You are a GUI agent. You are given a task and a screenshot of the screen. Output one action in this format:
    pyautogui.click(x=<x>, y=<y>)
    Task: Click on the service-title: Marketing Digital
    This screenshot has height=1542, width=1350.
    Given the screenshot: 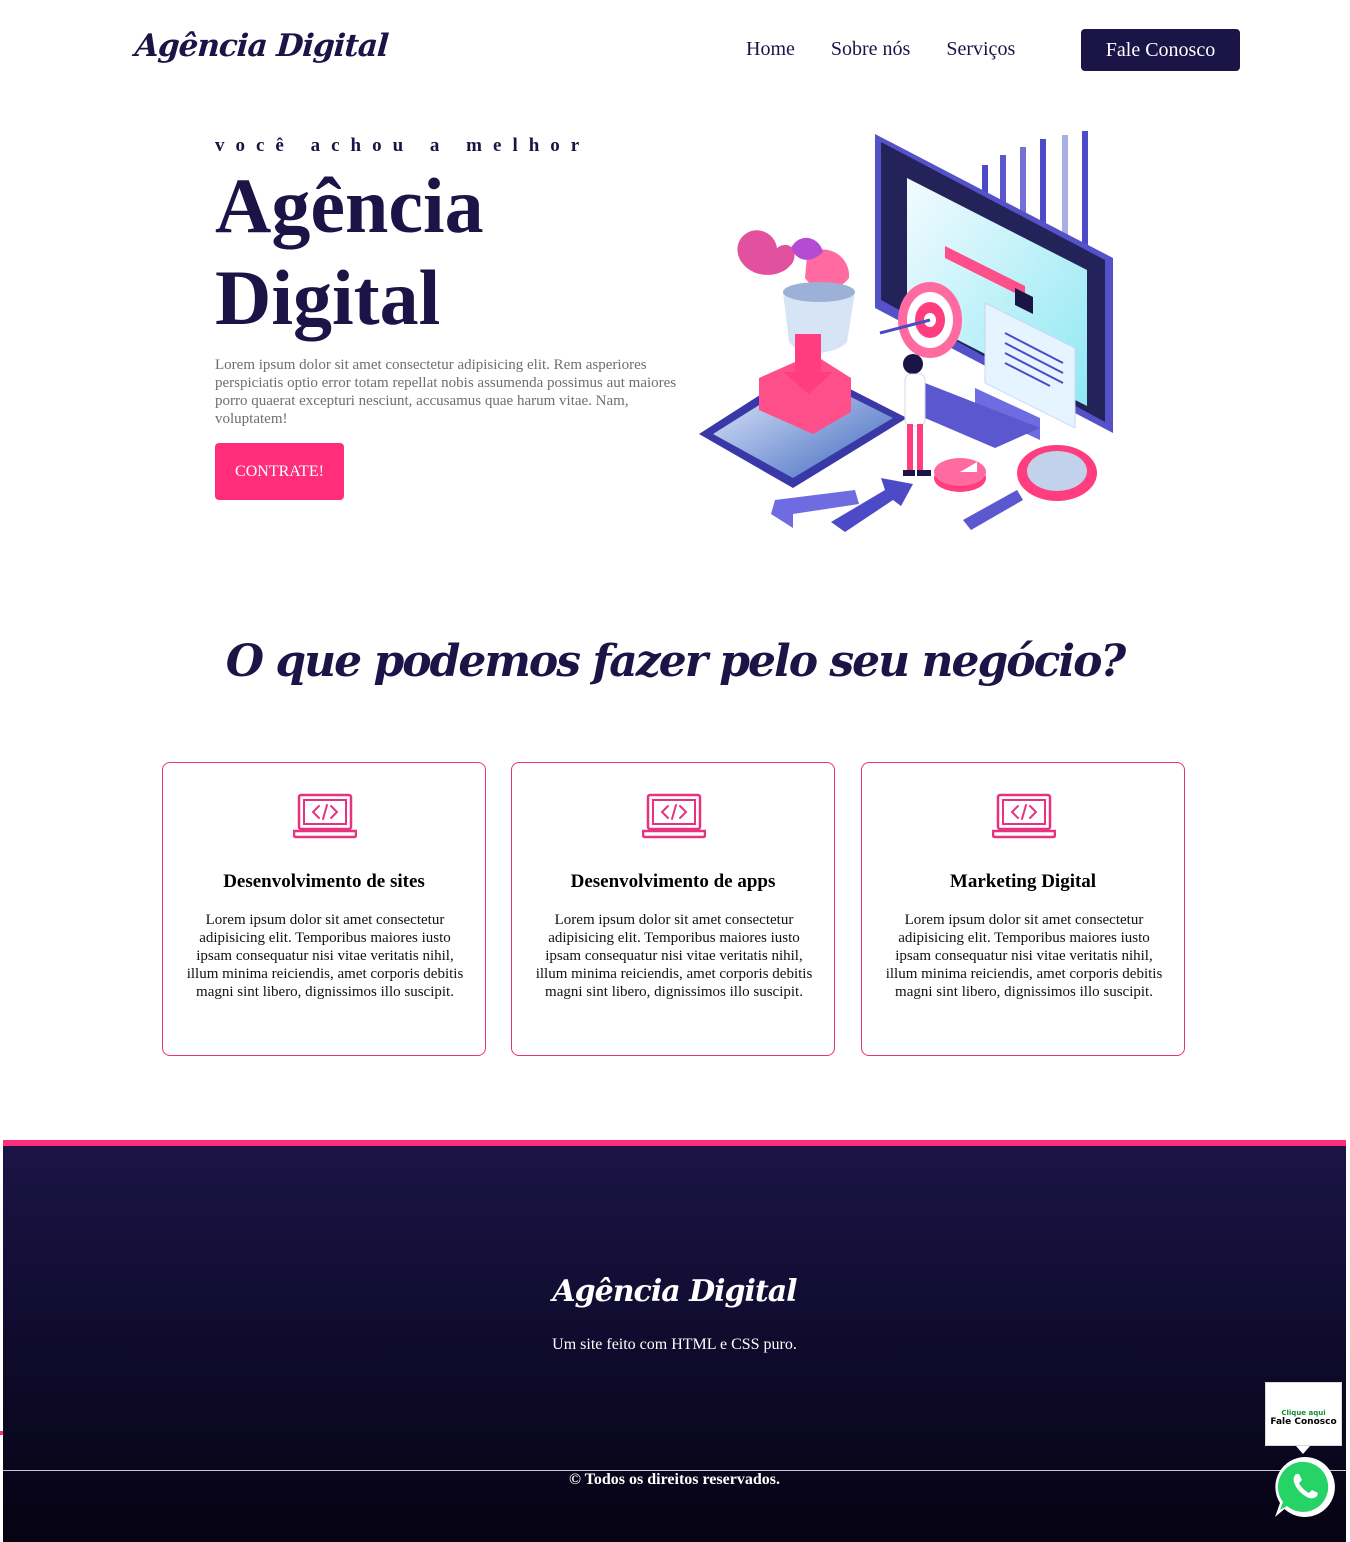 What is the action you would take?
    pyautogui.click(x=1023, y=881)
    